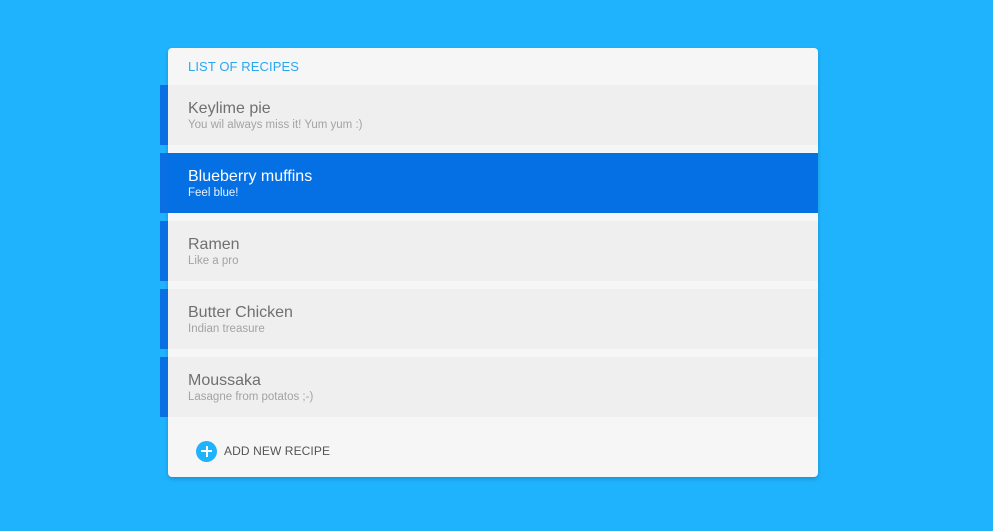  Describe the element at coordinates (489, 387) in the screenshot. I see `recipe-item-moussaka: Moussaka Lasagne from potatos ;-)` at that location.